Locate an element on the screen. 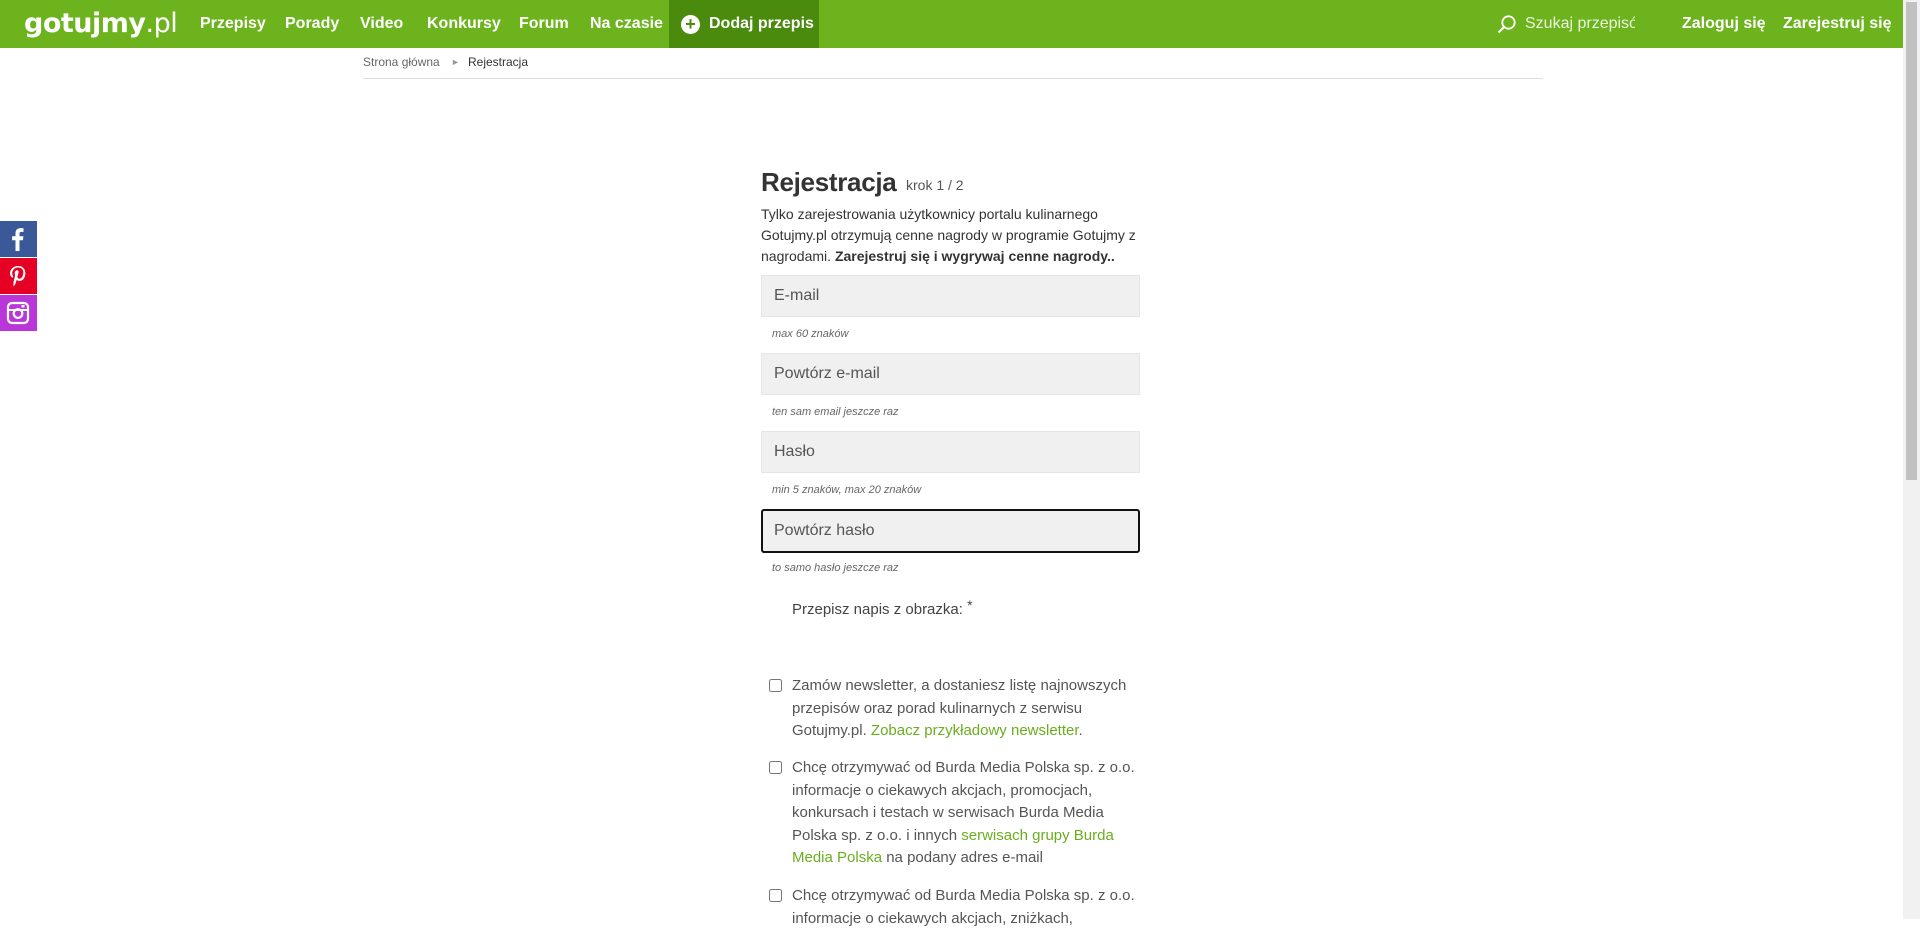 The image size is (1920, 930). site-logo: gotujmy.pl is located at coordinates (101, 24).